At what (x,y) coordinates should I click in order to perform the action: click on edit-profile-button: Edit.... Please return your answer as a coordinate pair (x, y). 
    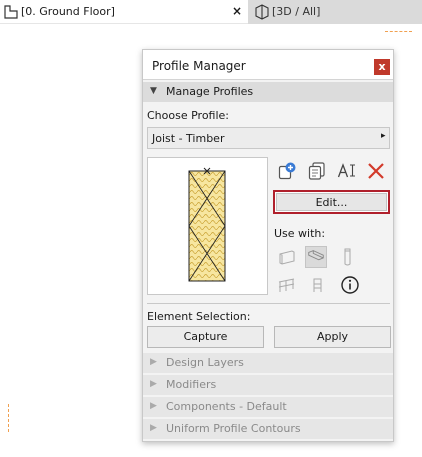
    Looking at the image, I should click on (331, 202).